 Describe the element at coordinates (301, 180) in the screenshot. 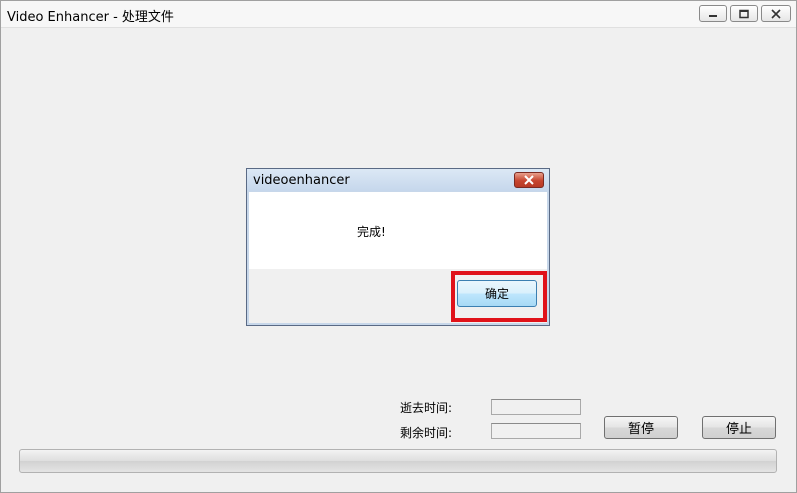

I see `dialog-title: videoenhancer` at that location.